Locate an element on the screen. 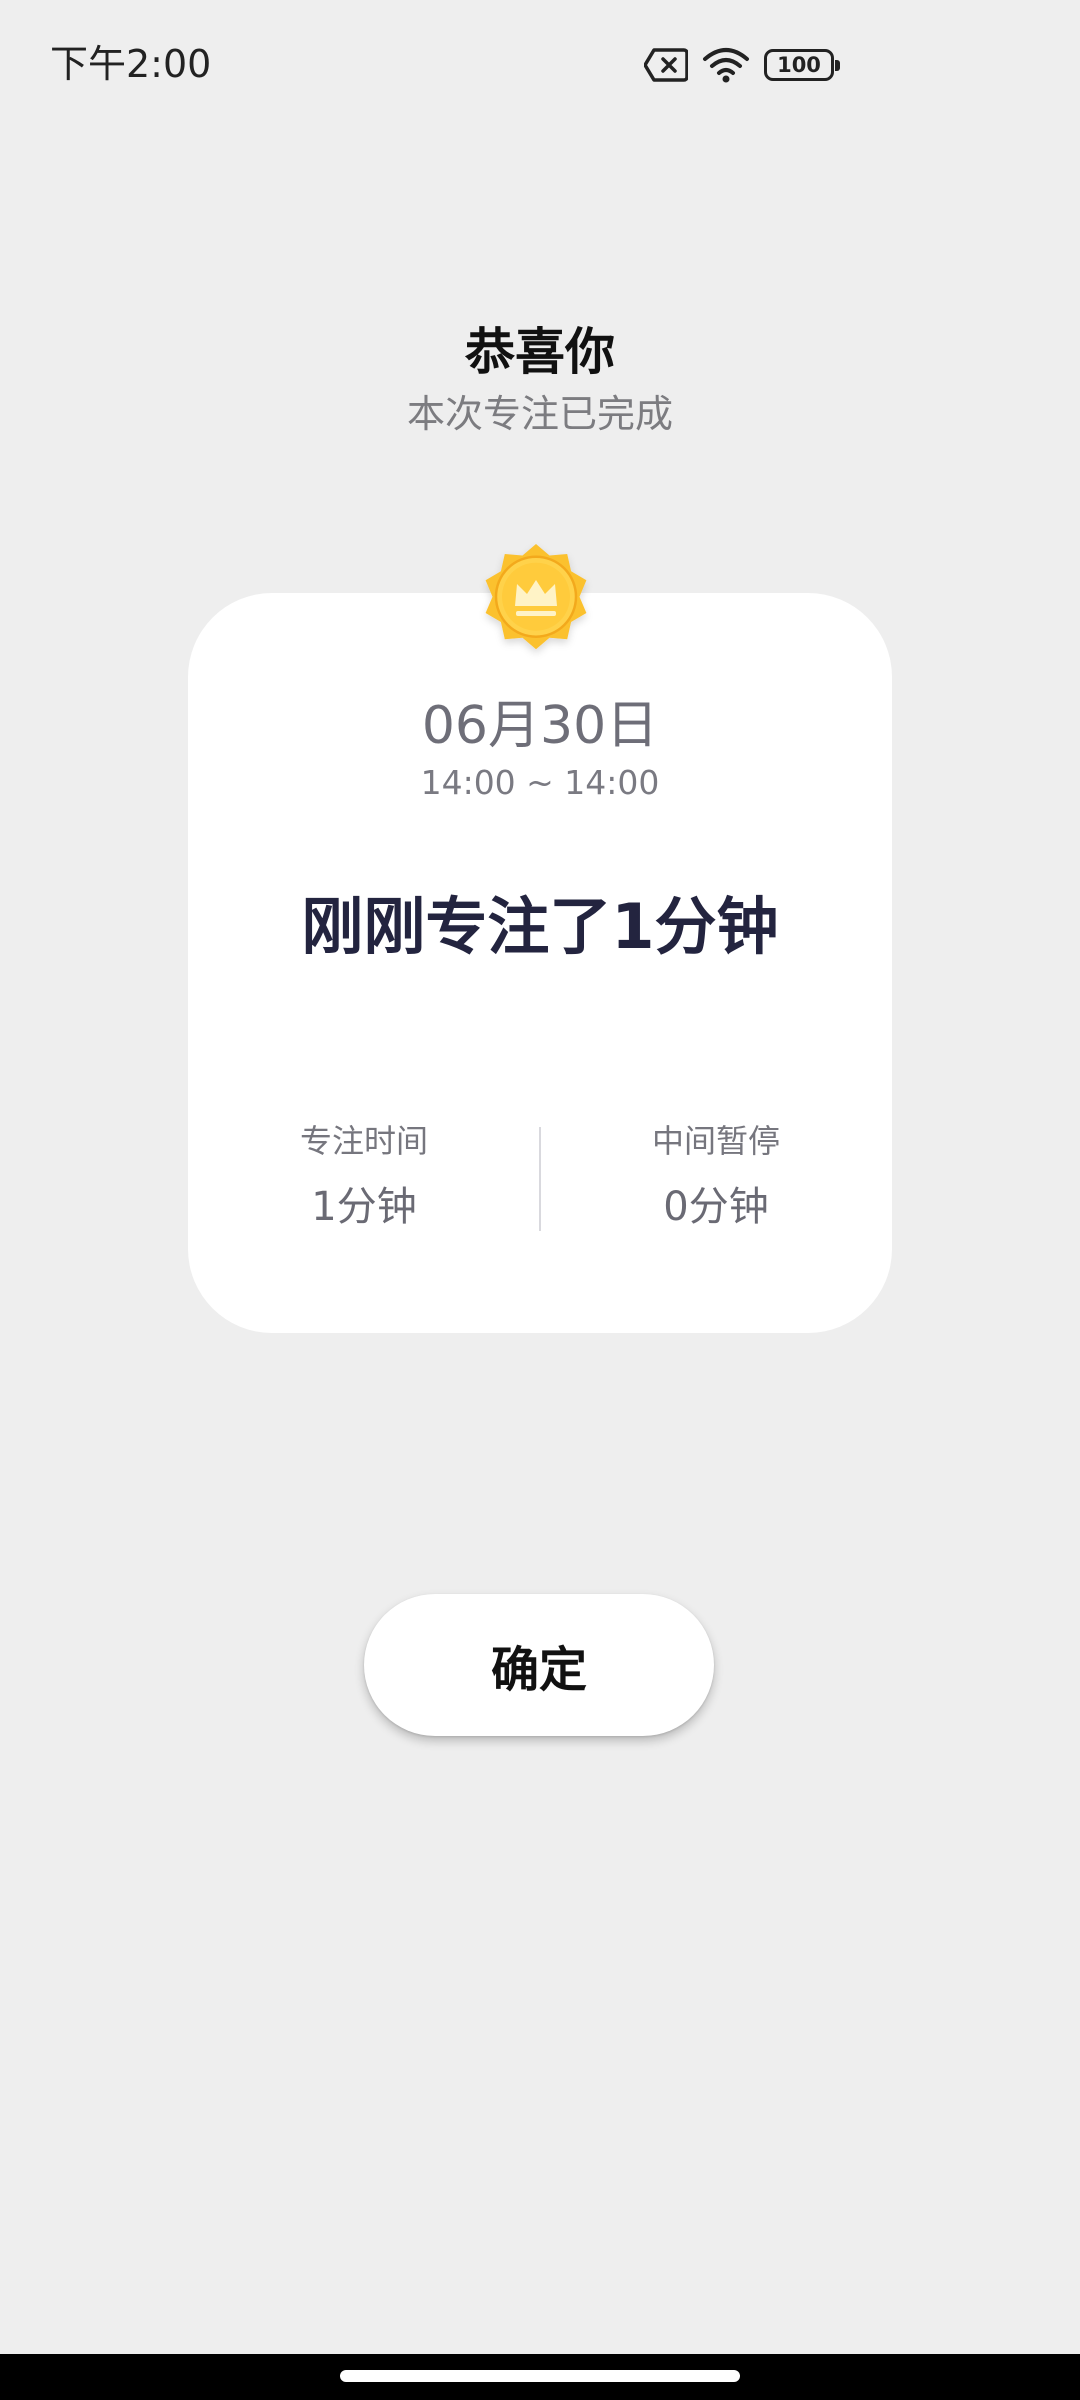 The width and height of the screenshot is (1080, 2400). focus-summary-headline: 刚刚专注了1分钟 is located at coordinates (540, 926).